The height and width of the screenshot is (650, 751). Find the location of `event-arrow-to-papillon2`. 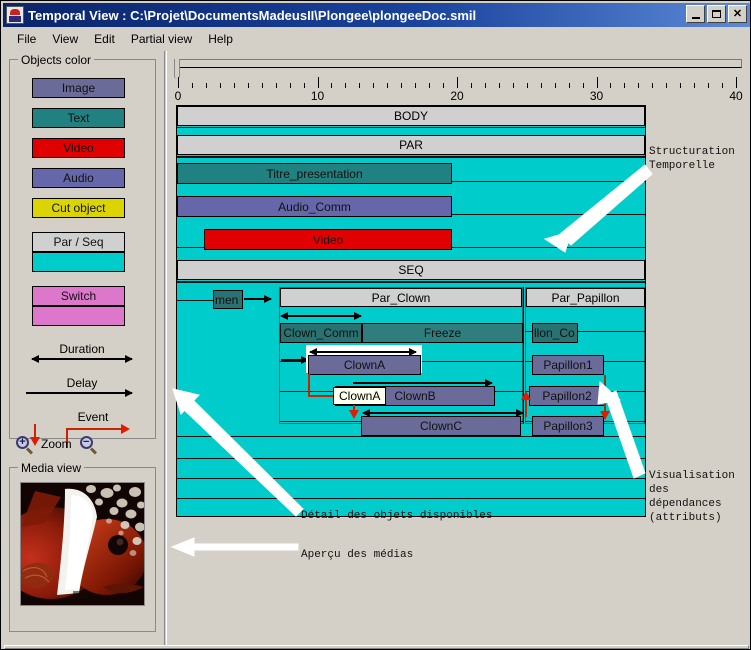

event-arrow-to-papillon2 is located at coordinates (526, 395).